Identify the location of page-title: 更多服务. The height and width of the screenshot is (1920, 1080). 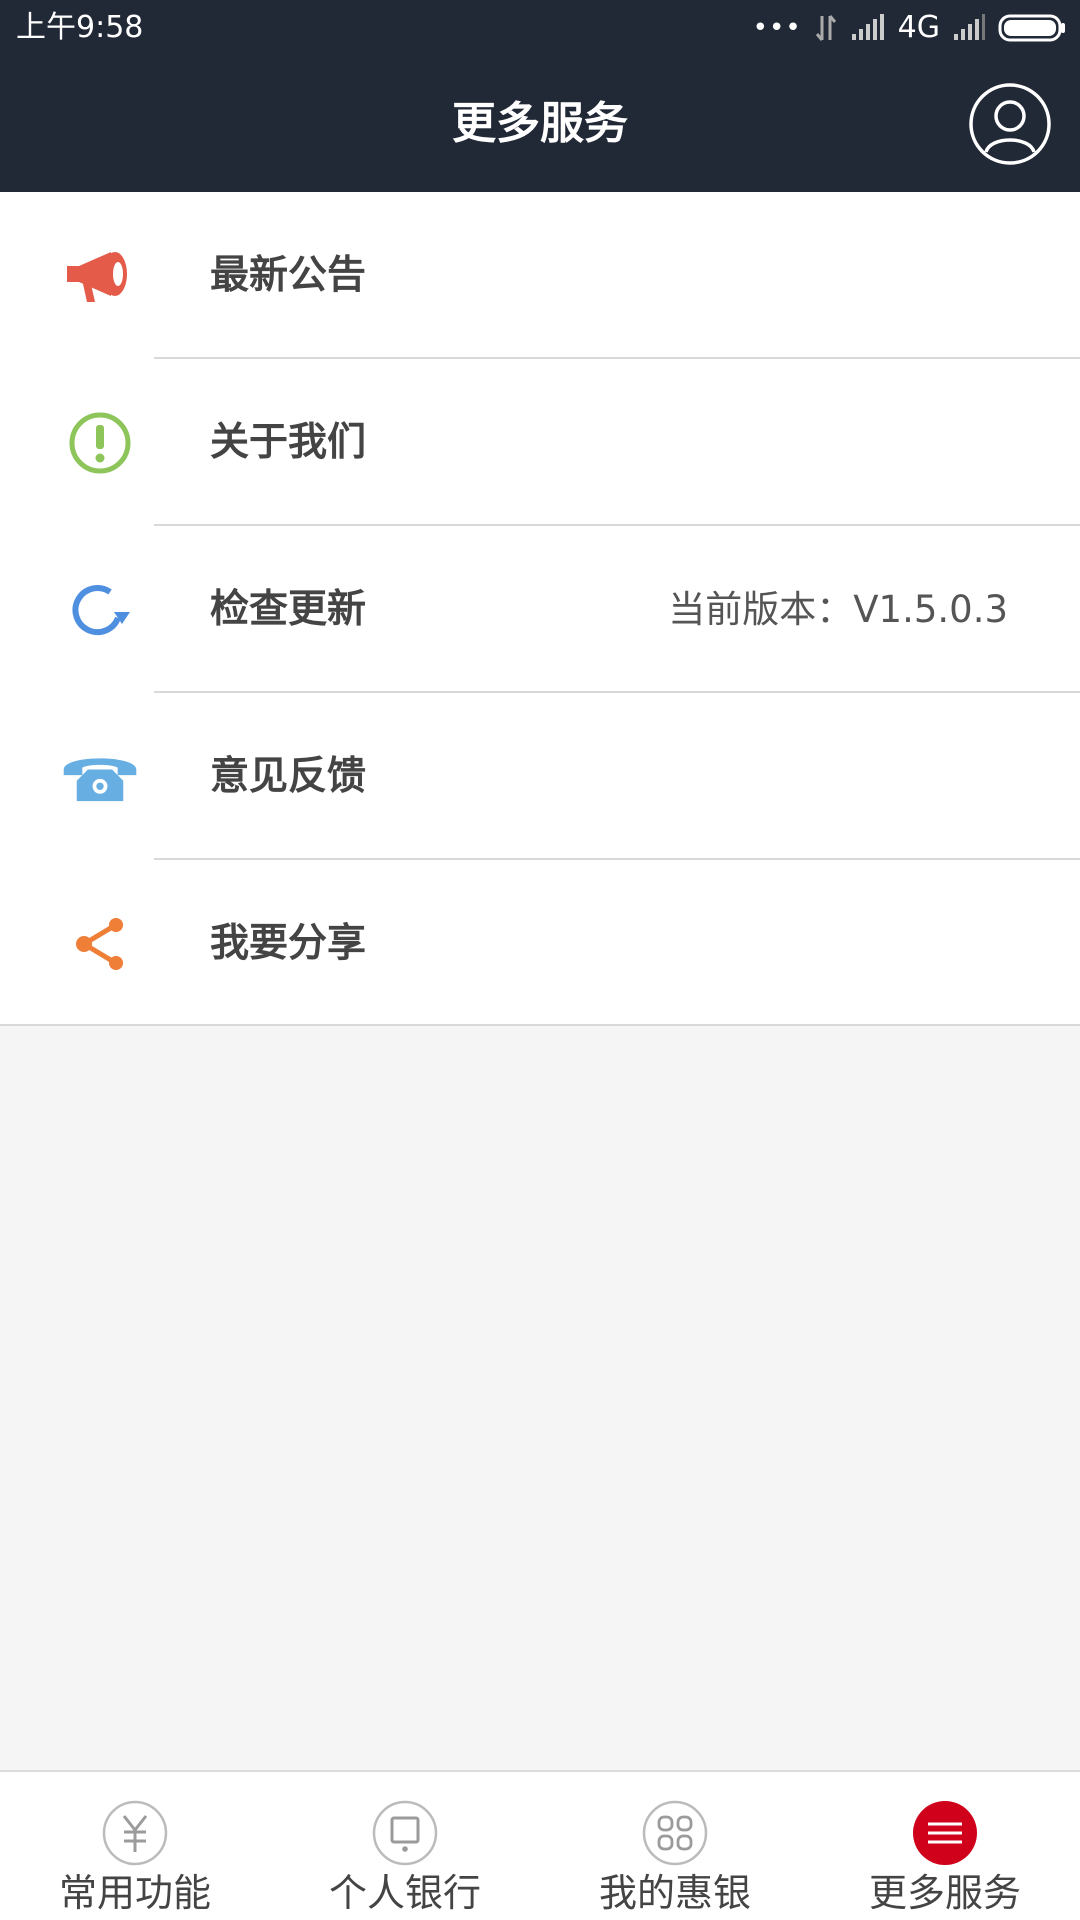
(540, 123).